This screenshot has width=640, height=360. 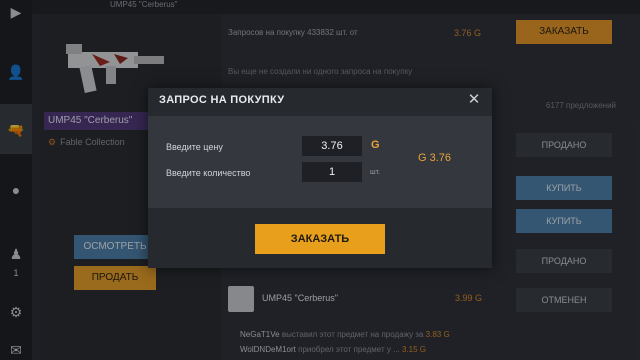 I want to click on quantity-input: 1, so click(x=332, y=172).